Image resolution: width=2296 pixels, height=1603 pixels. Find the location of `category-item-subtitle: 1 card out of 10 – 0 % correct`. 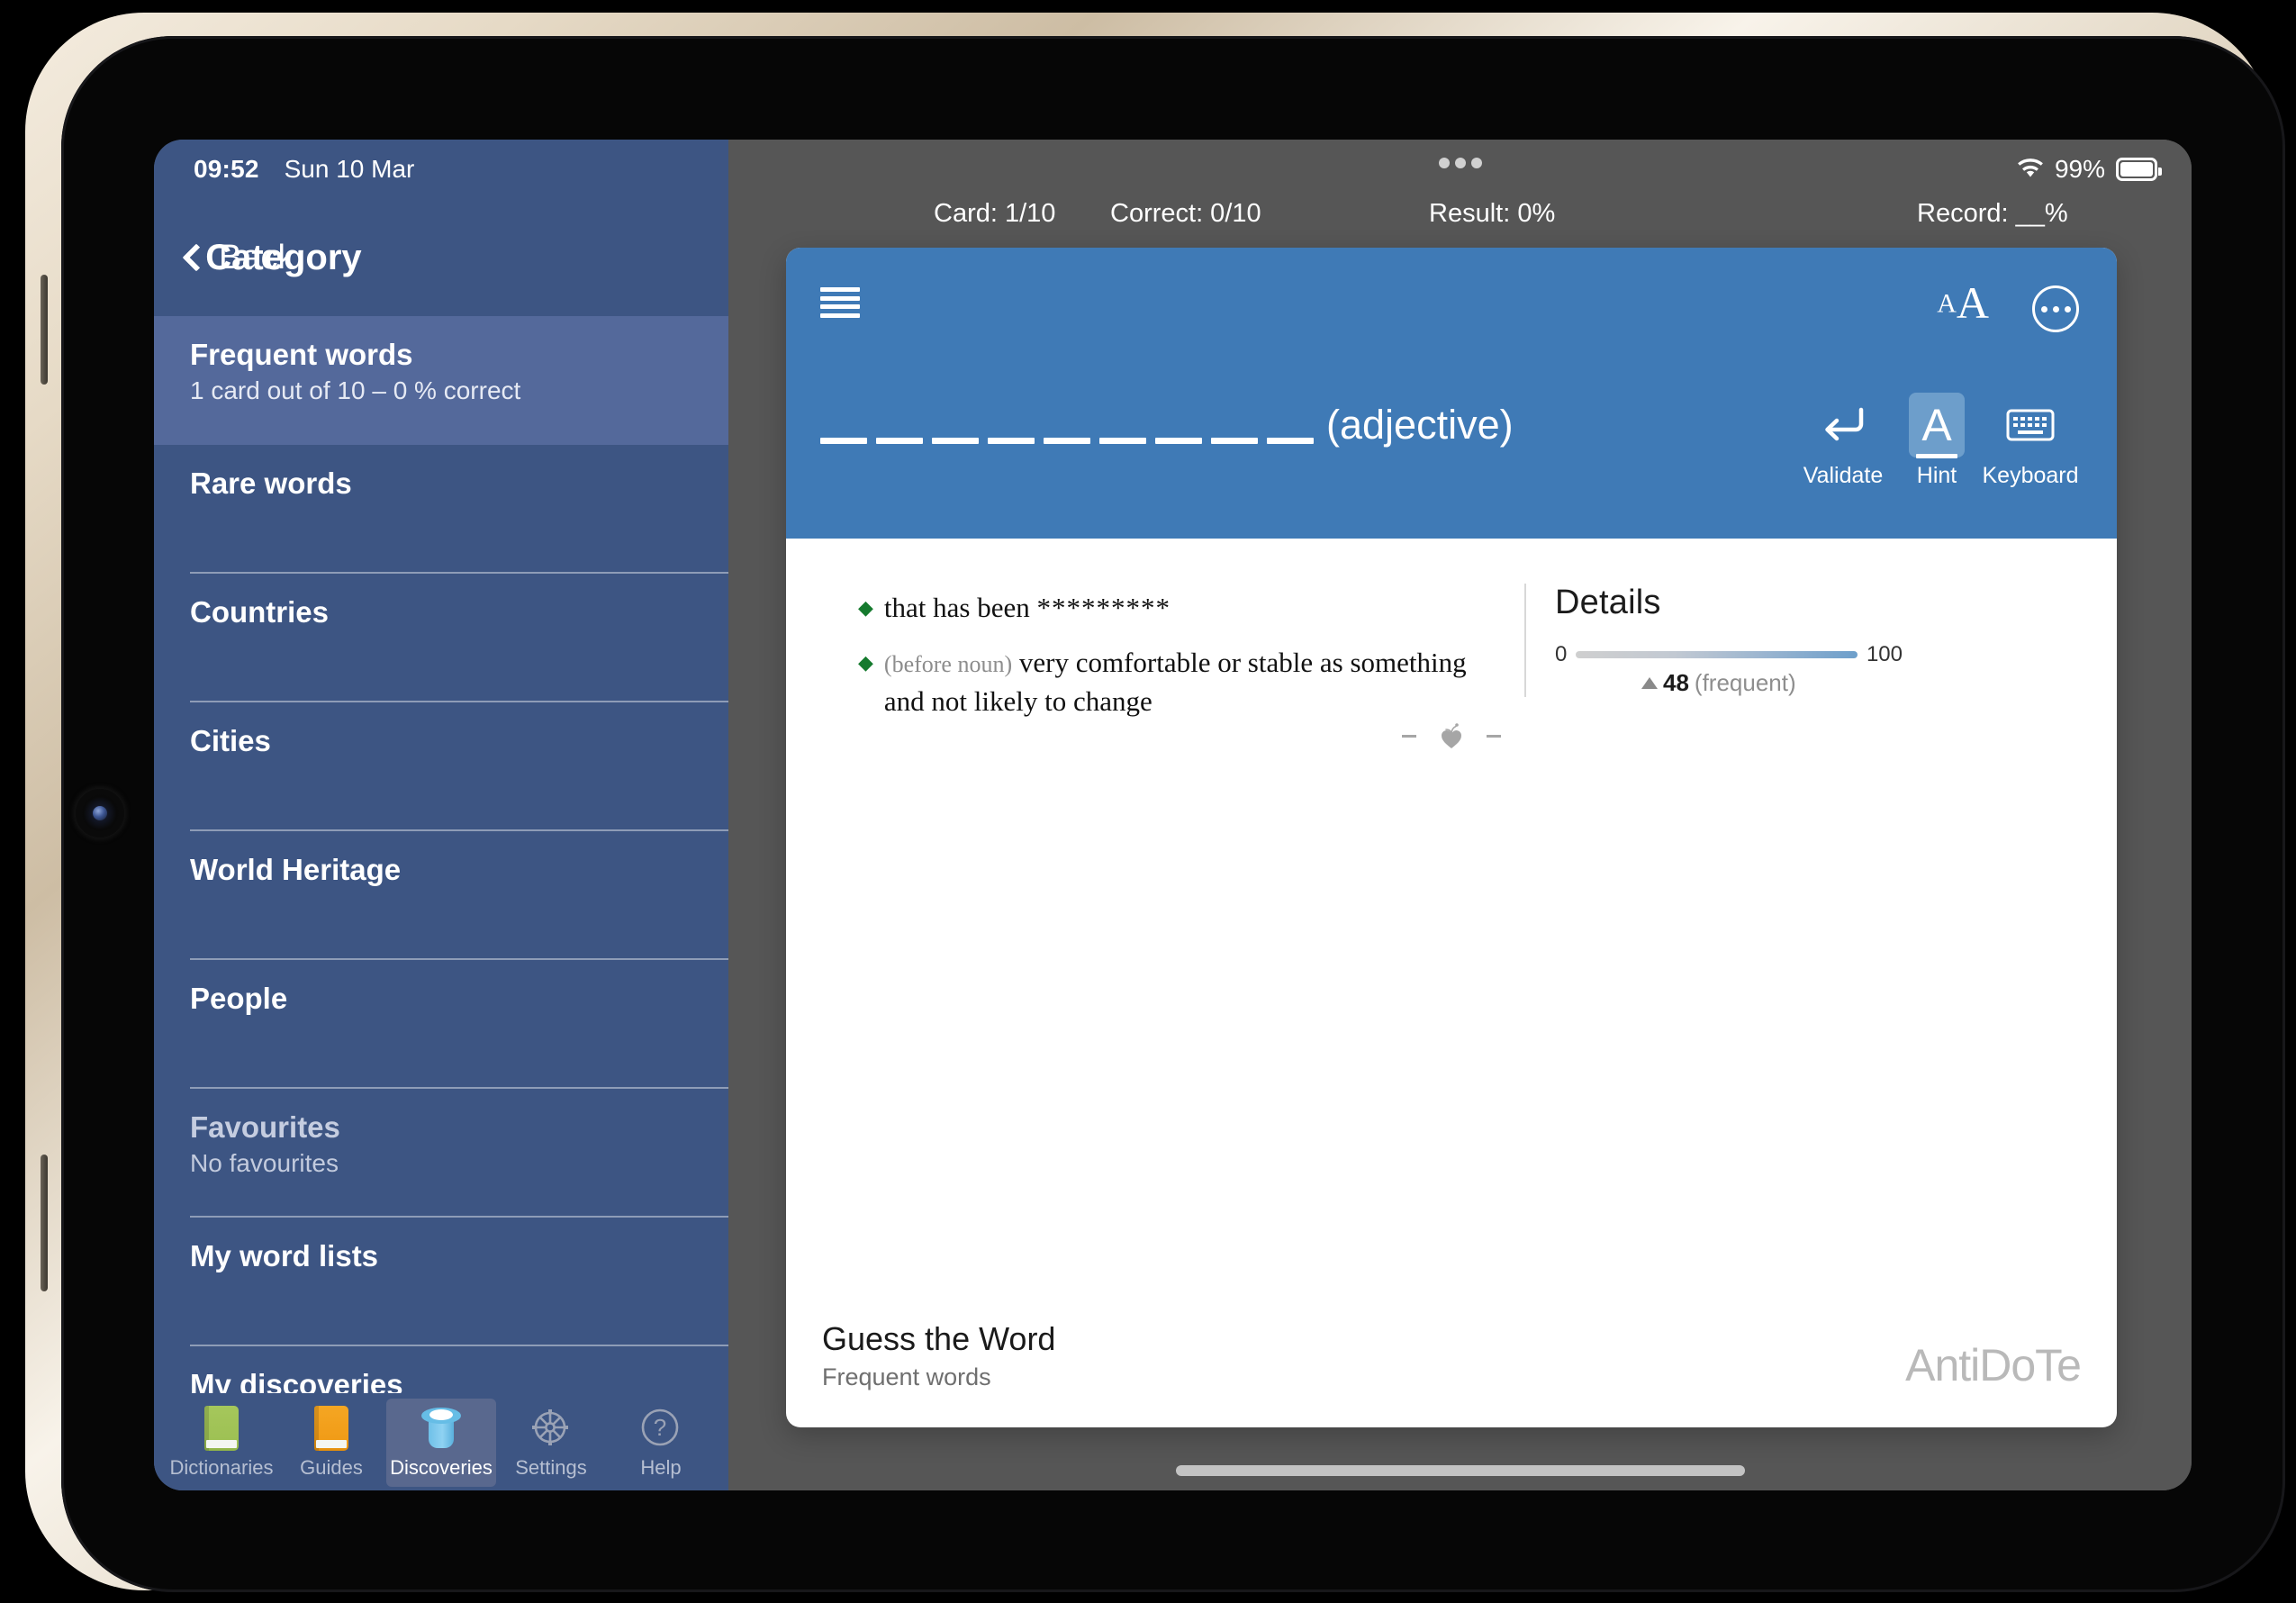

category-item-subtitle: 1 card out of 10 – 0 % correct is located at coordinates (355, 390).